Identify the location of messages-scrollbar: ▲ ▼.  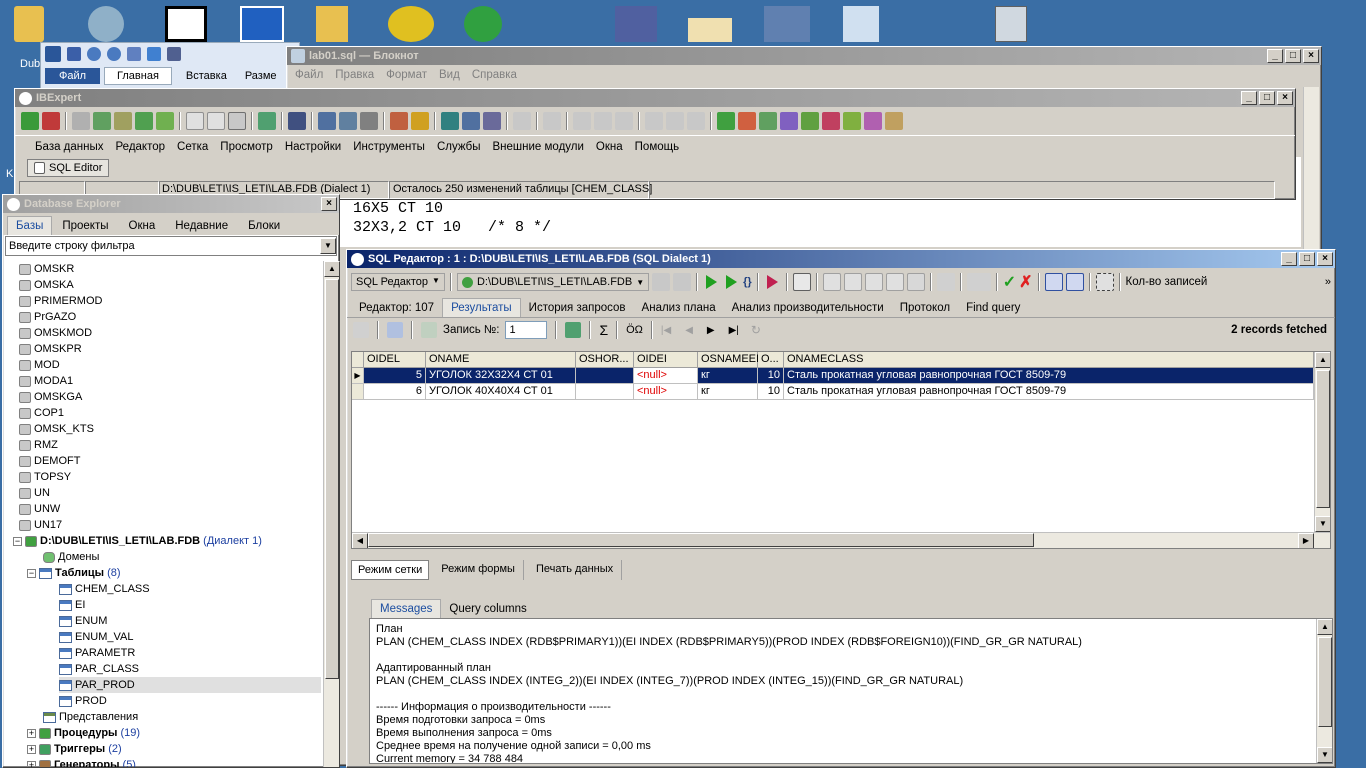
(1324, 691).